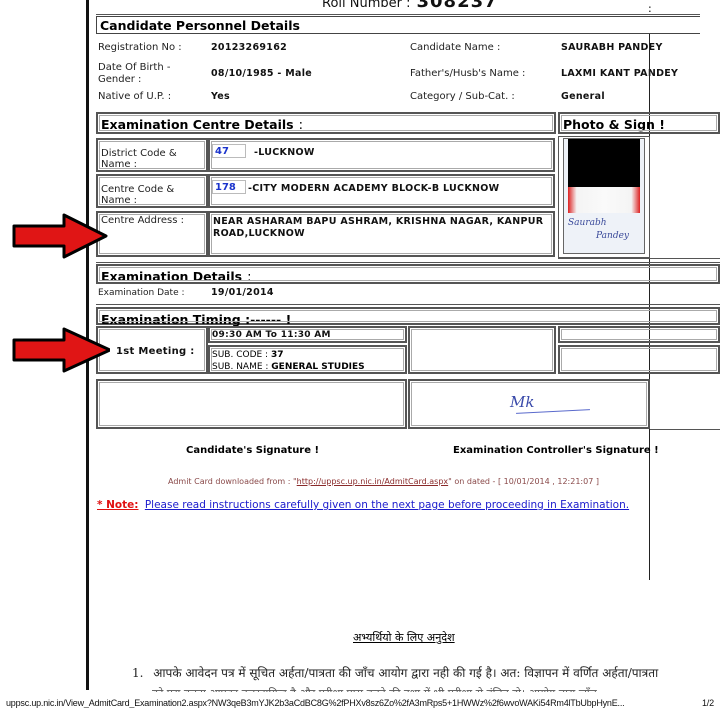  Describe the element at coordinates (468, 73) in the screenshot. I see `father-name-label: Father's/Husb's Name :` at that location.